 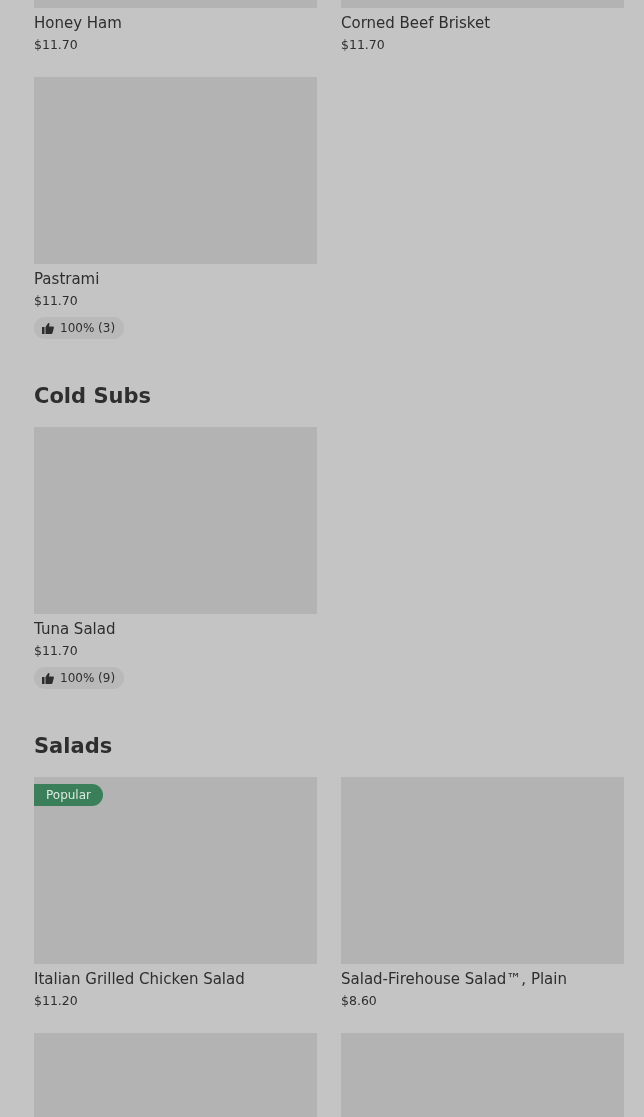 What do you see at coordinates (416, 23) in the screenshot?
I see `item-name: Corned Beef Brisket` at bounding box center [416, 23].